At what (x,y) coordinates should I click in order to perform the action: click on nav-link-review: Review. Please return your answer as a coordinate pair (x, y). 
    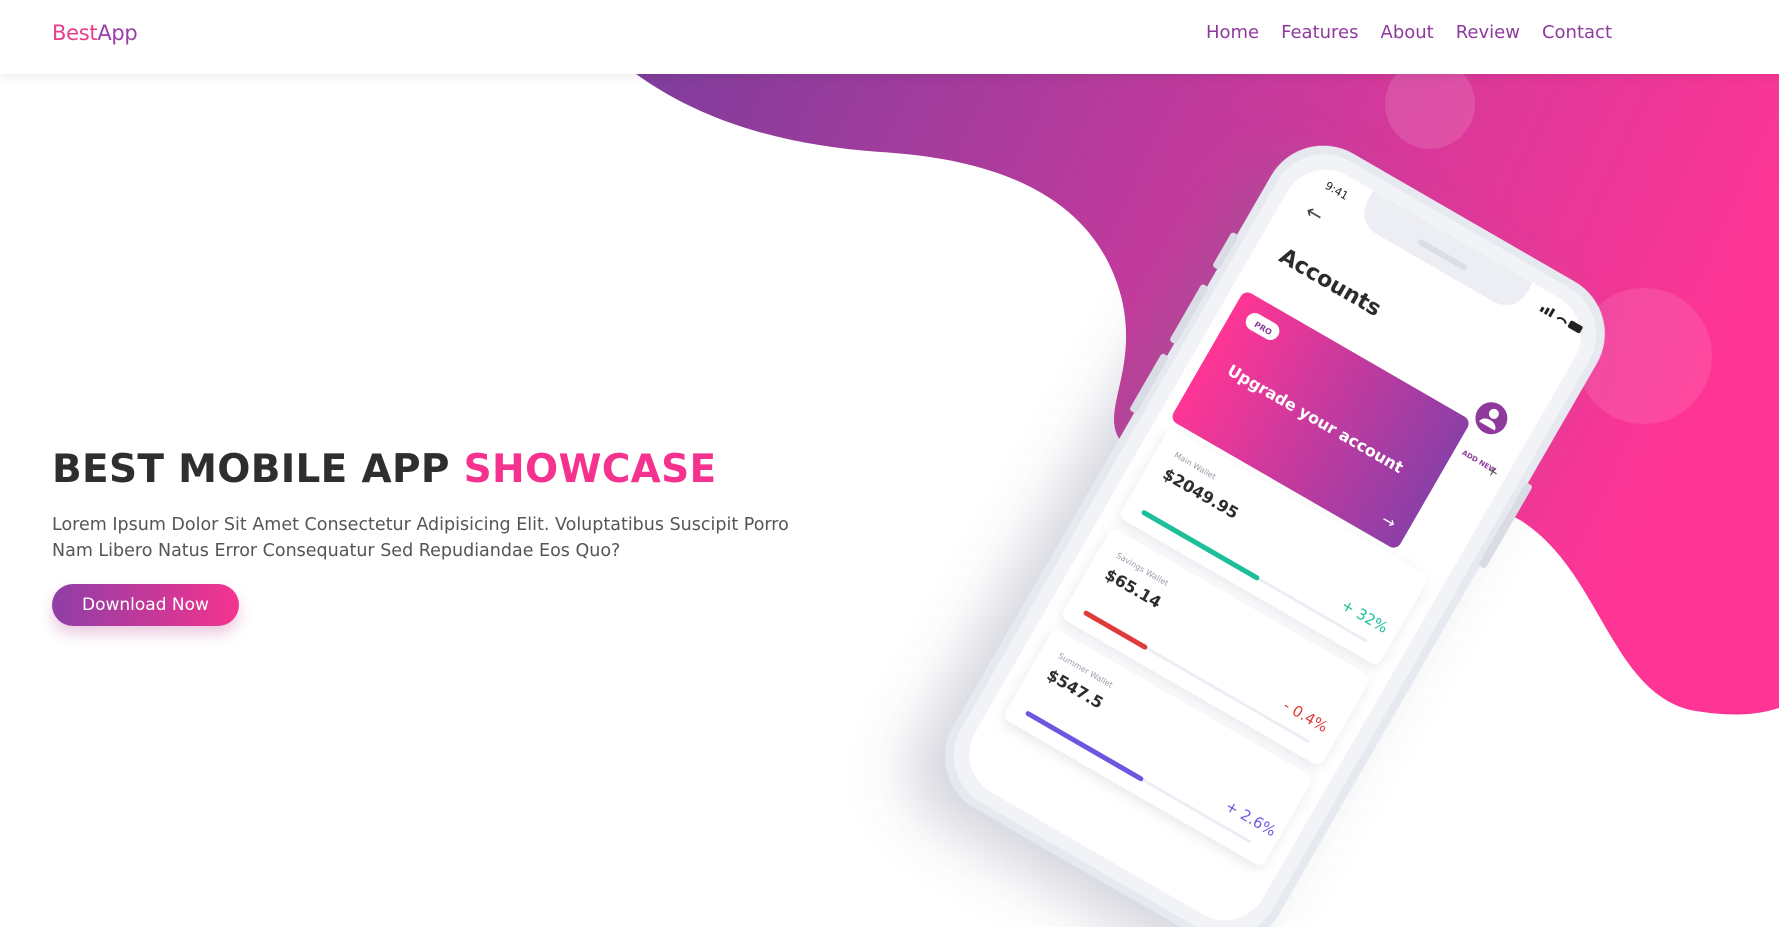
    Looking at the image, I should click on (1488, 32).